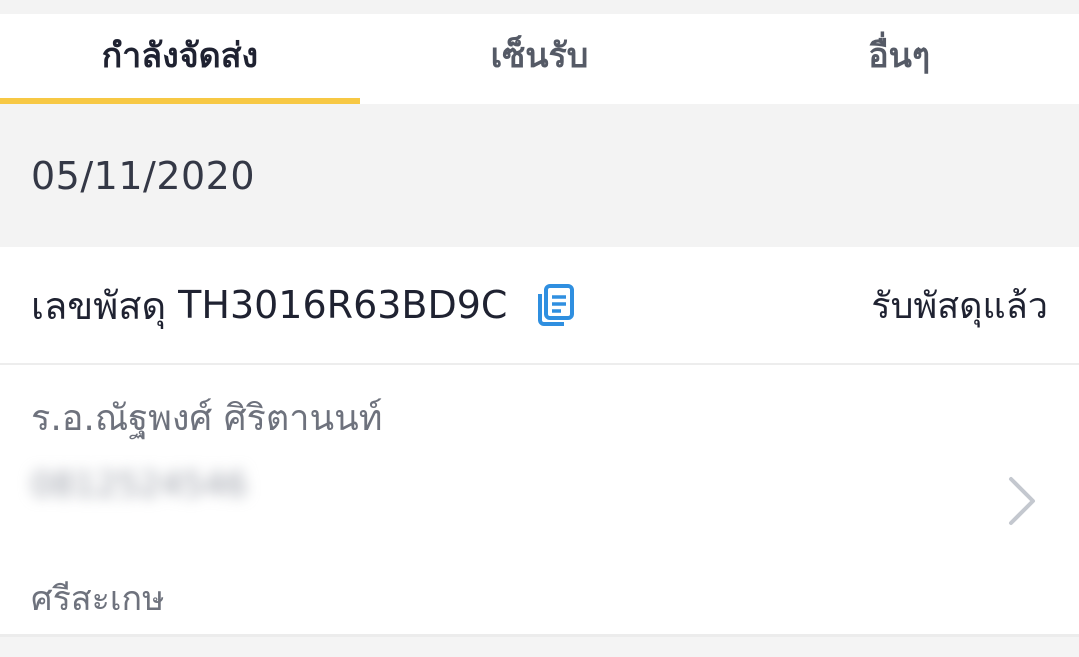  What do you see at coordinates (343, 305) in the screenshot?
I see `tracking-number: TH3016R63BD9C` at bounding box center [343, 305].